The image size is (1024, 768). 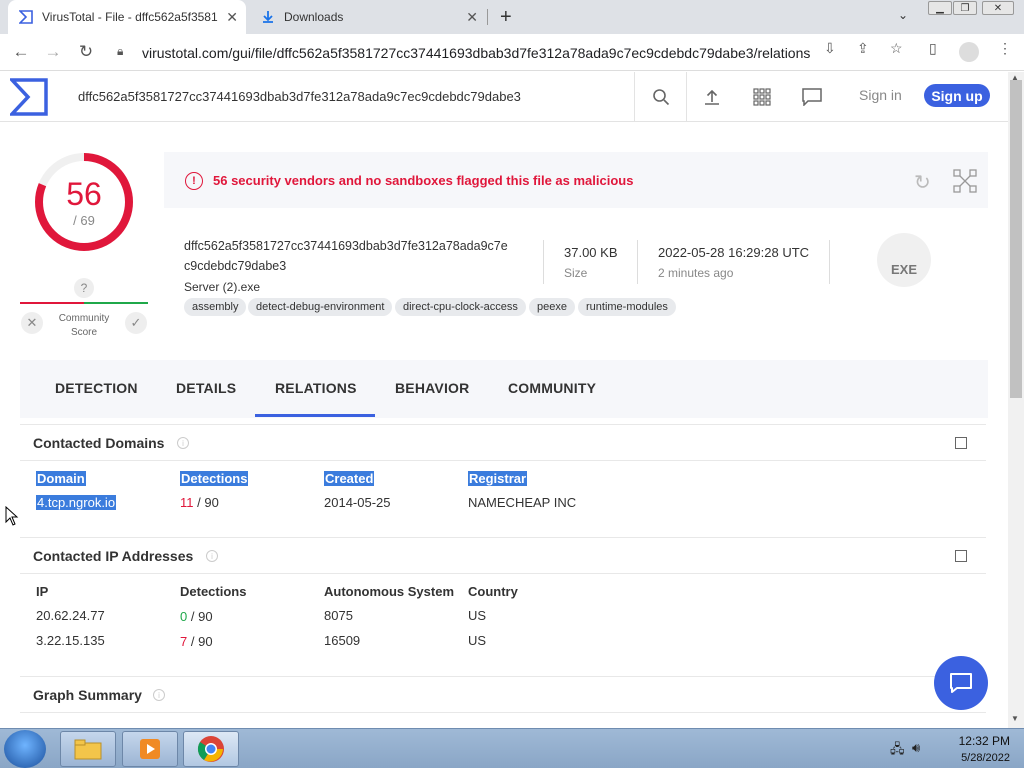 I want to click on as-column-header: Autonomous System, so click(x=389, y=591).